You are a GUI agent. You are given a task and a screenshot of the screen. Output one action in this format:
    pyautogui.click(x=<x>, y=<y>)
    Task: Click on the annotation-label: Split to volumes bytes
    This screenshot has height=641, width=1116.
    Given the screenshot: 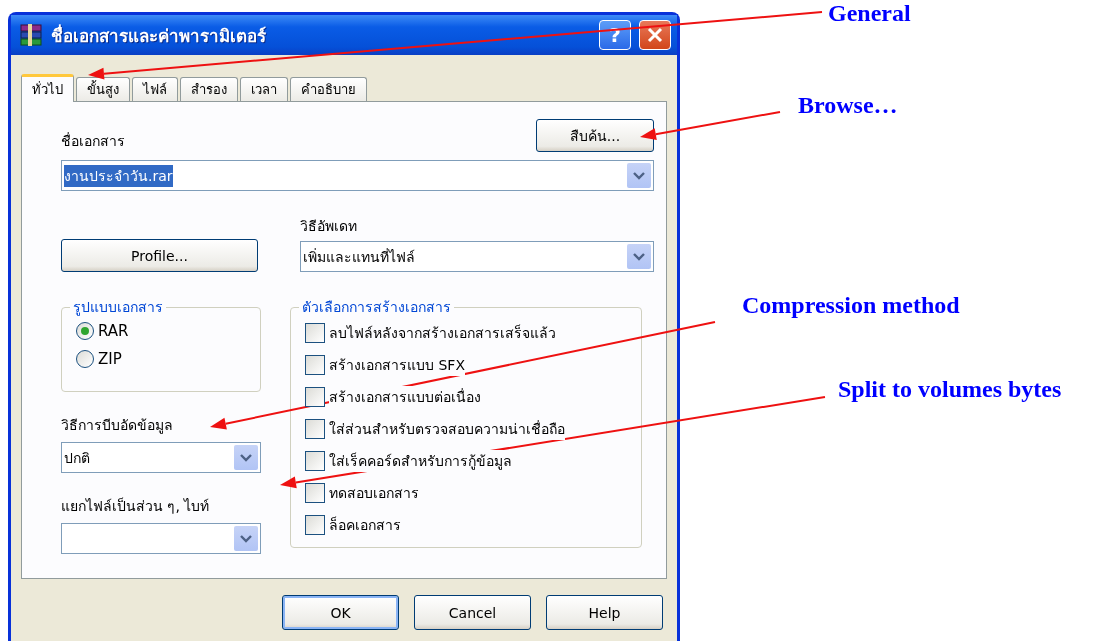 What is the action you would take?
    pyautogui.click(x=950, y=389)
    